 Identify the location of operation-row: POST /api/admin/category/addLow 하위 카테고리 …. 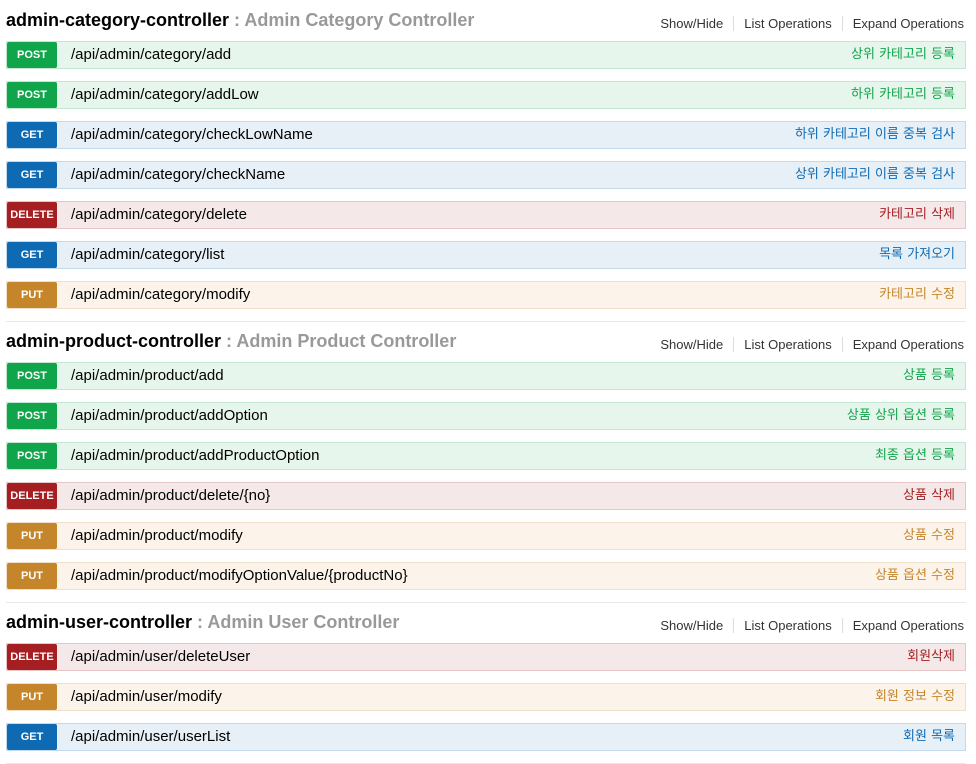
(486, 95).